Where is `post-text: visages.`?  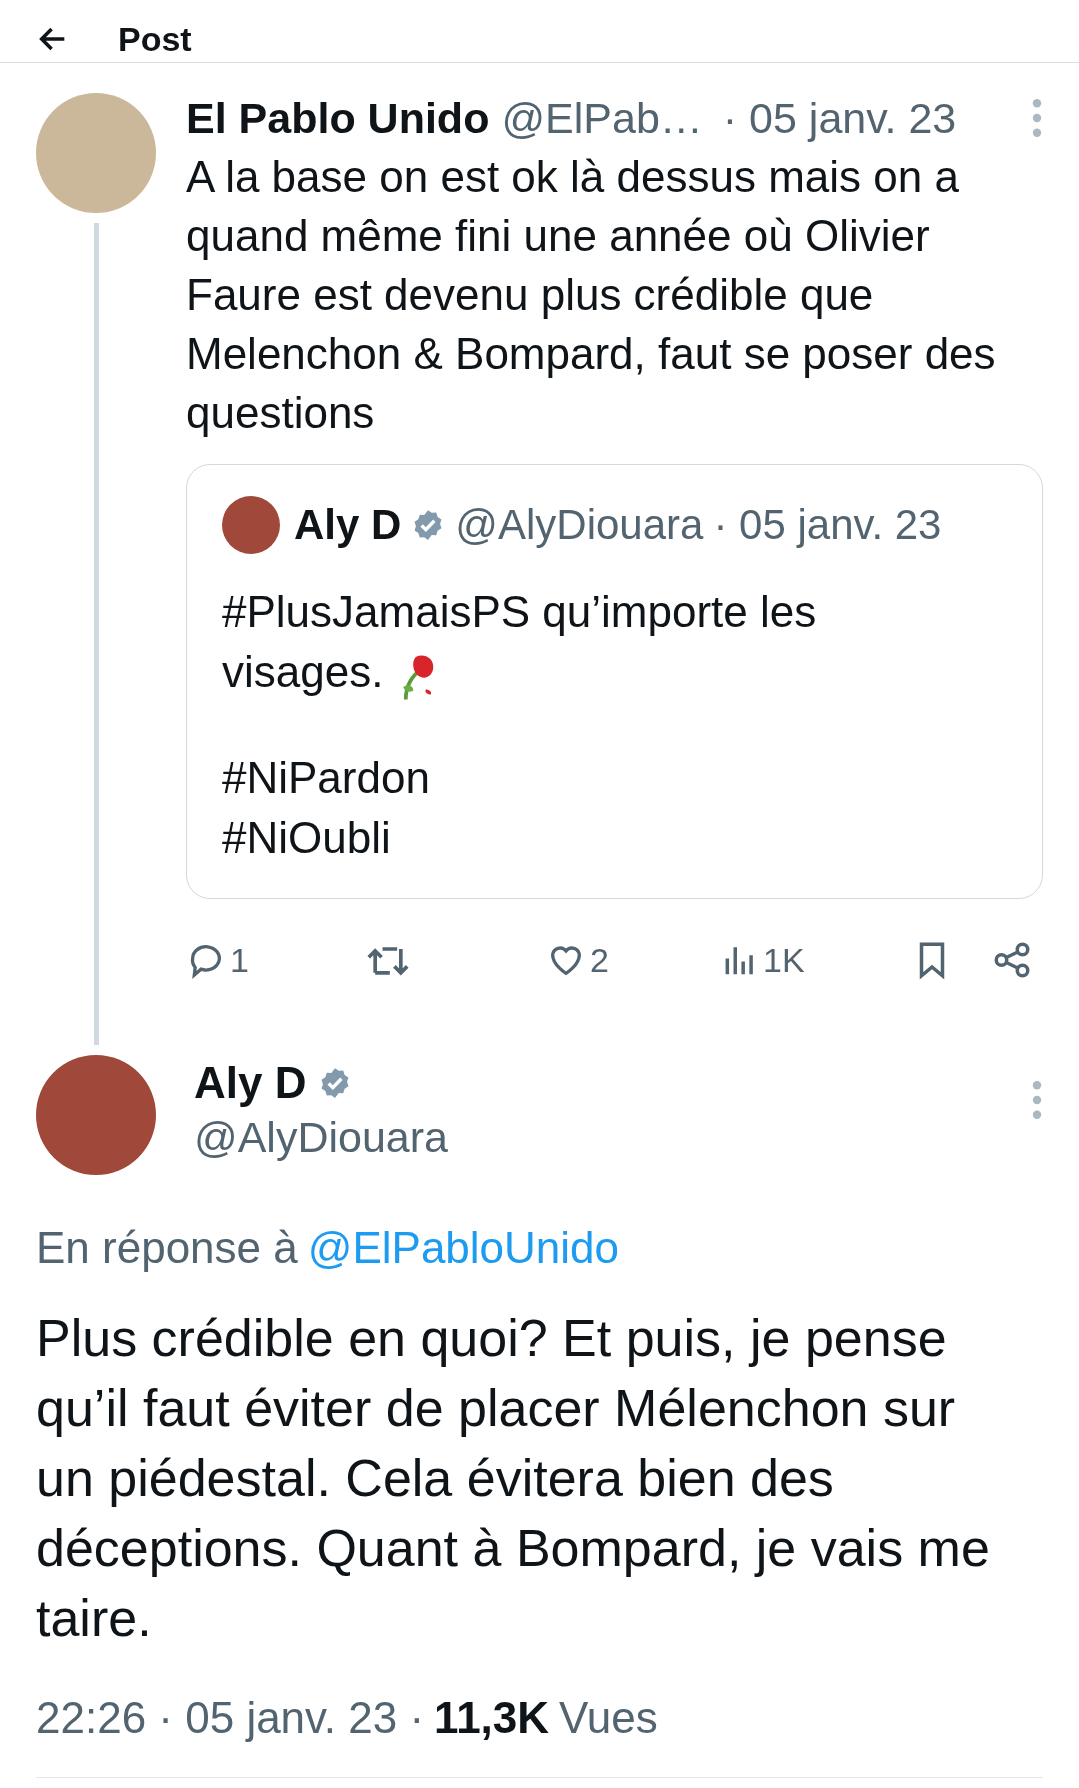
post-text: visages. is located at coordinates (303, 672).